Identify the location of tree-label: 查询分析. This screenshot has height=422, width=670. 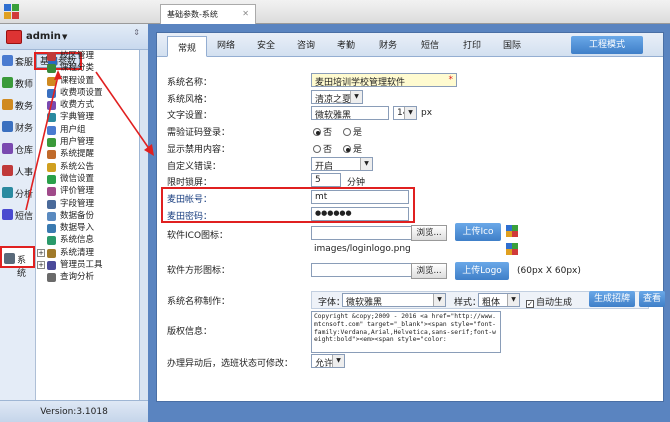
(77, 277).